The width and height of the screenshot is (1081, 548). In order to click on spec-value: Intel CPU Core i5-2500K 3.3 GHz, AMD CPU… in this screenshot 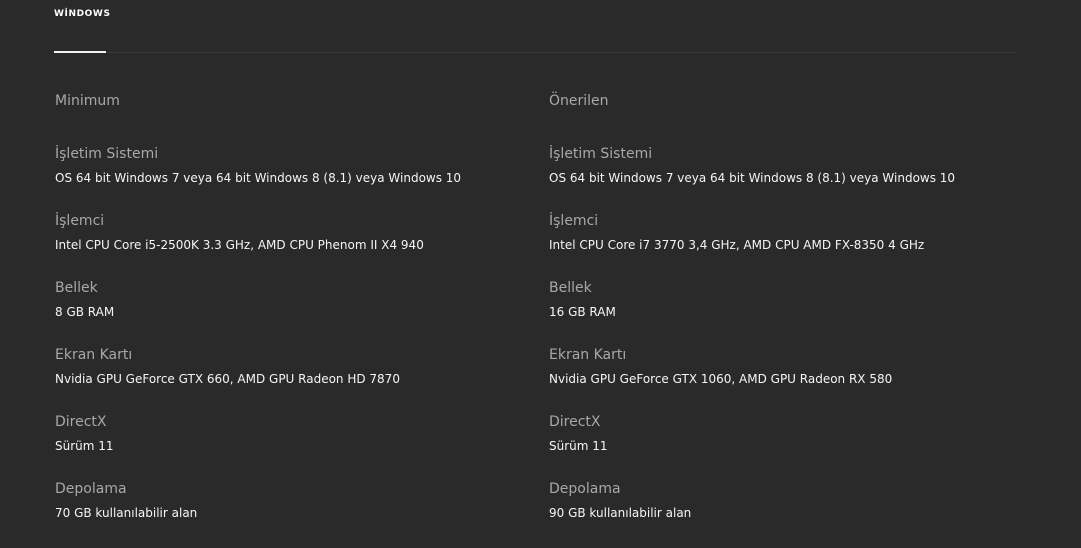, I will do `click(239, 245)`.